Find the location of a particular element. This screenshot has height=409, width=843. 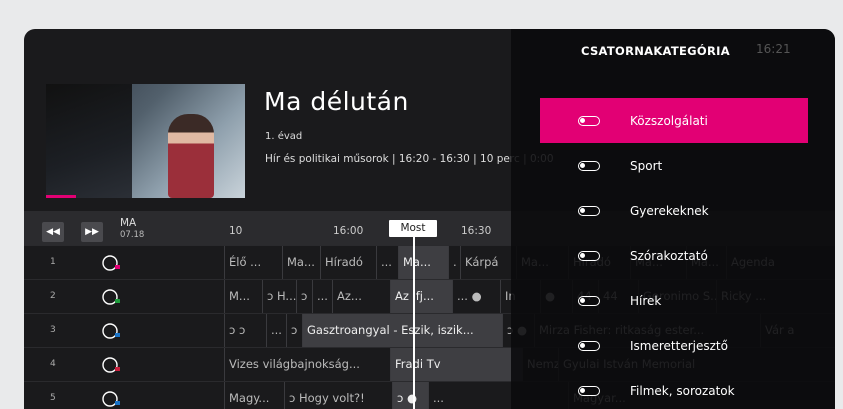

time-tick: 10 is located at coordinates (236, 231).